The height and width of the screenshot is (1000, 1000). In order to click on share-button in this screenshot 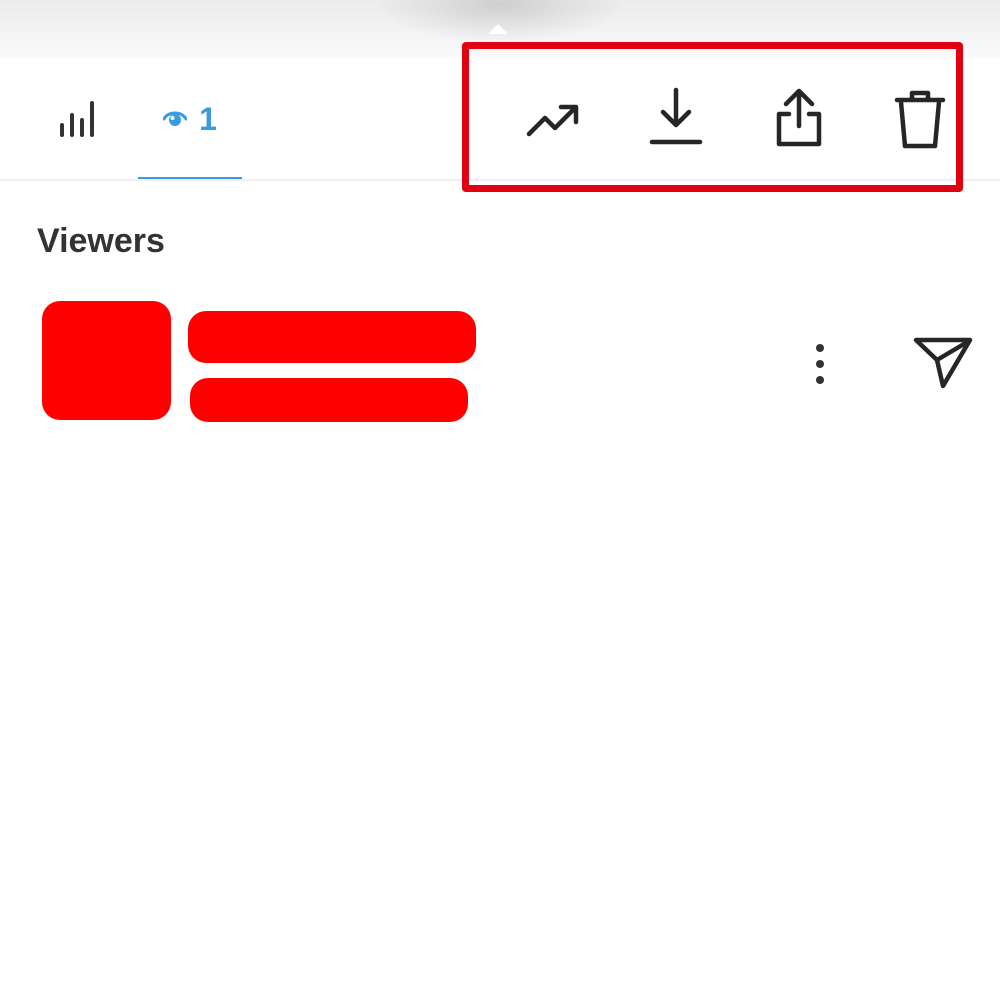, I will do `click(799, 119)`.